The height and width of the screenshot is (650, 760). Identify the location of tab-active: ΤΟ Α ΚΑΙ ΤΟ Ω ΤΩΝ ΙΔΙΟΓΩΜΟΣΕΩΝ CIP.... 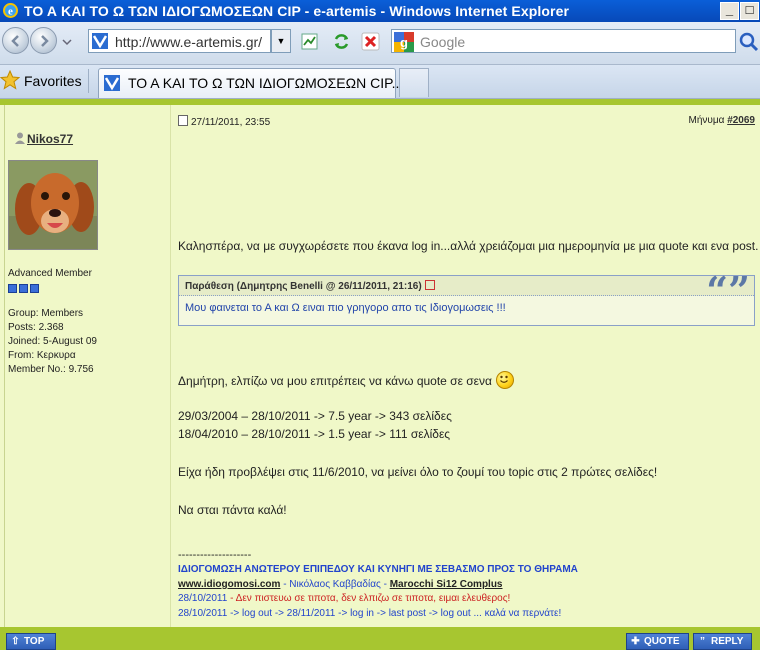
(250, 83).